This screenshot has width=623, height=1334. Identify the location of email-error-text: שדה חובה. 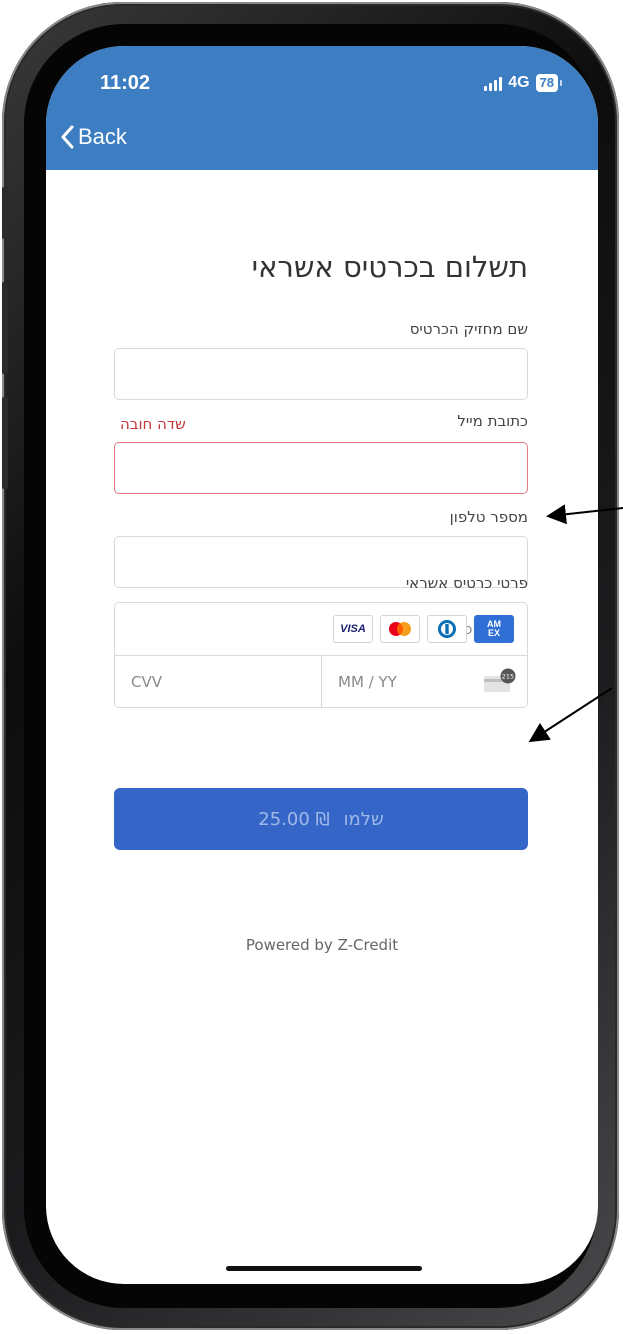
(153, 424).